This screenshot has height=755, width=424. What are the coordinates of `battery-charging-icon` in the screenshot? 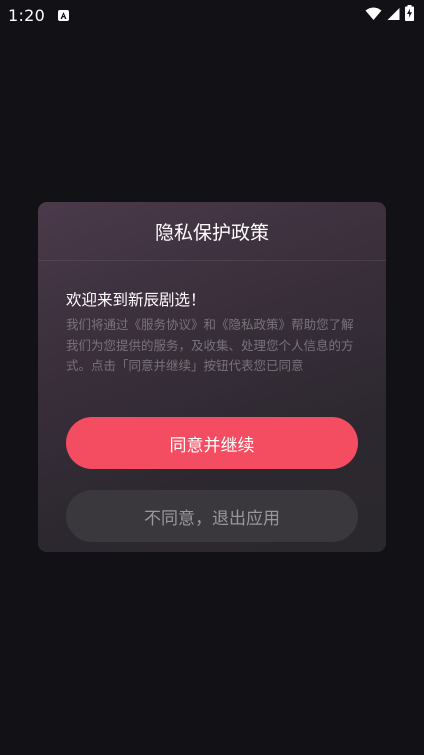 It's located at (409, 15).